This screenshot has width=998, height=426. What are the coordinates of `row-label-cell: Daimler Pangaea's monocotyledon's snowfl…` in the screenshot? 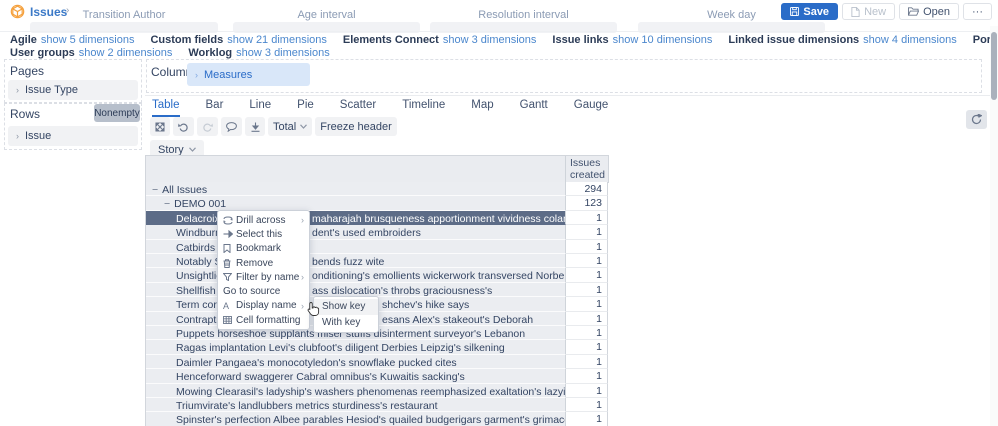 It's located at (356, 362).